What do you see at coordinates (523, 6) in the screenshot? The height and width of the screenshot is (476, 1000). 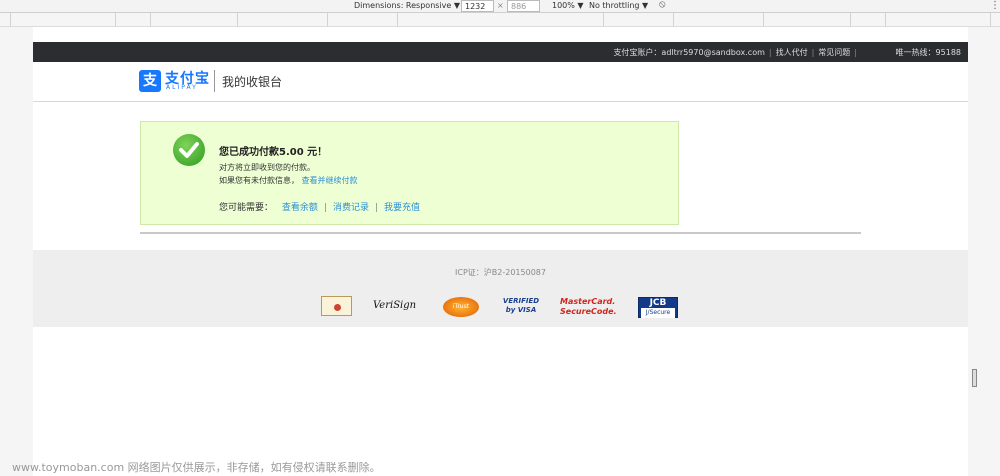 I see `viewport-height-input: 886` at bounding box center [523, 6].